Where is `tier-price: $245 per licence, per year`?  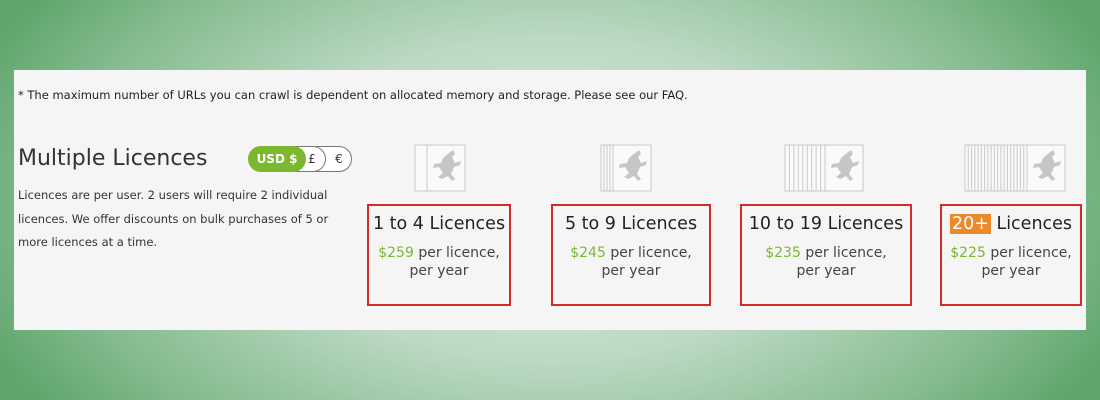
tier-price: $245 per licence, per year is located at coordinates (631, 262).